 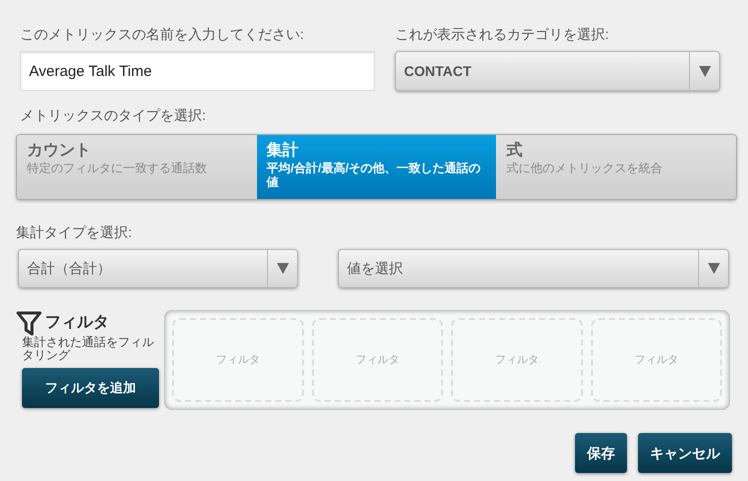 I want to click on tab-description: 特定のフィルタに一致する通話数, so click(x=117, y=168).